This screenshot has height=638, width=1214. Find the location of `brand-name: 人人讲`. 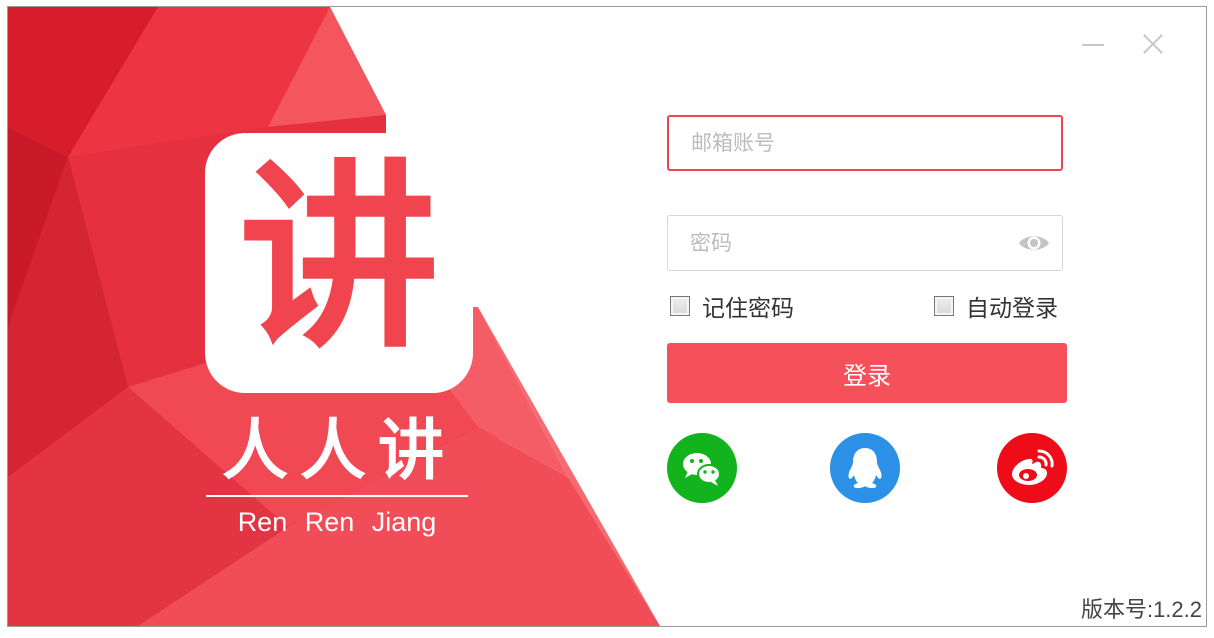

brand-name: 人人讲 is located at coordinates (339, 450).